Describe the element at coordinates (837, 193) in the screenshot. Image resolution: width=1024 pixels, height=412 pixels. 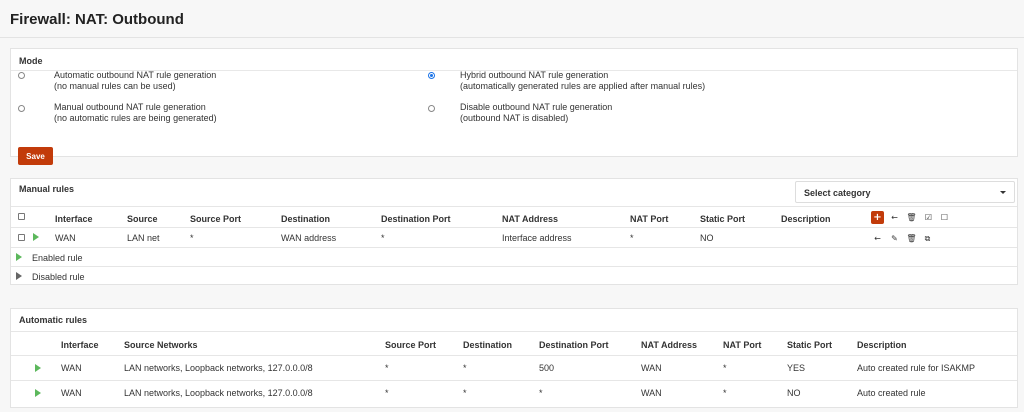
I see `category-select-label: Select category` at that location.